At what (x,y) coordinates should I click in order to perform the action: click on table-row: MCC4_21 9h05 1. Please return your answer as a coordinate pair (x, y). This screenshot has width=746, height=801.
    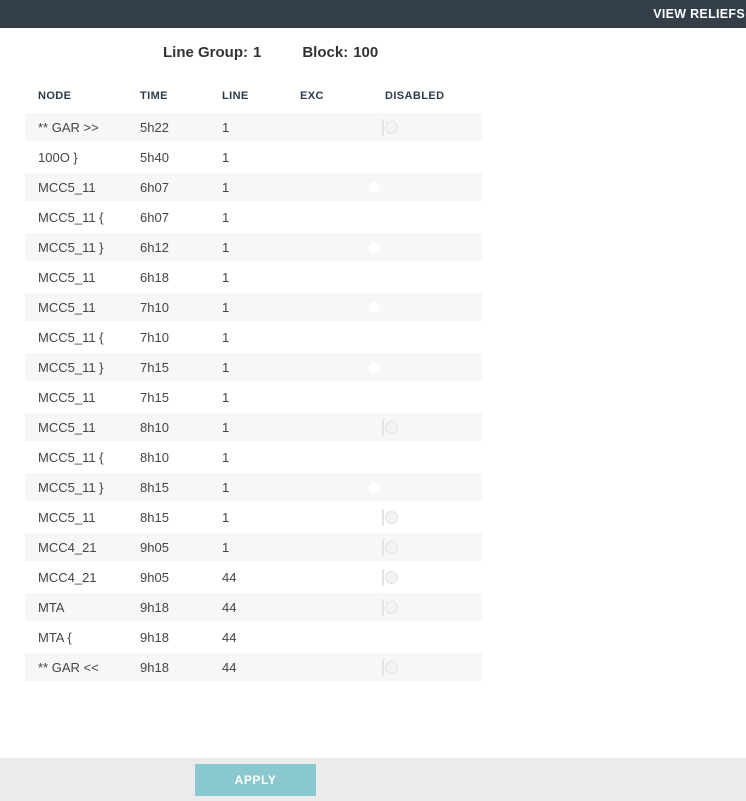
    Looking at the image, I should click on (253, 547).